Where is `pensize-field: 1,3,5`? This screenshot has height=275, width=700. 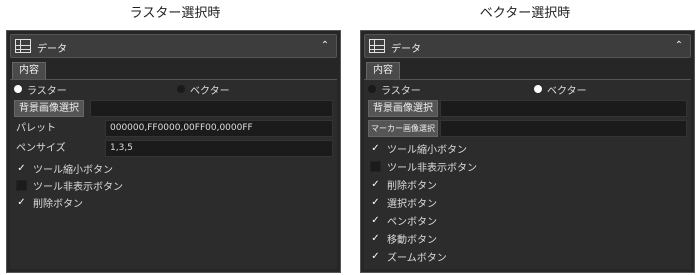 pensize-field: 1,3,5 is located at coordinates (219, 148).